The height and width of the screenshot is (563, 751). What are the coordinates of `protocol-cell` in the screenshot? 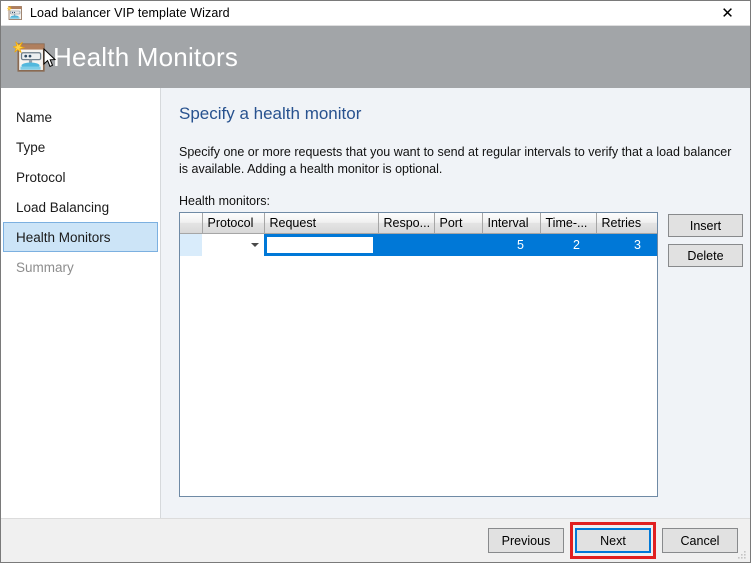 It's located at (233, 244).